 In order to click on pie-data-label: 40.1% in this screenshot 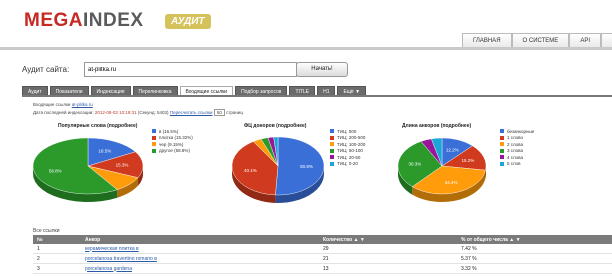, I will do `click(250, 170)`.